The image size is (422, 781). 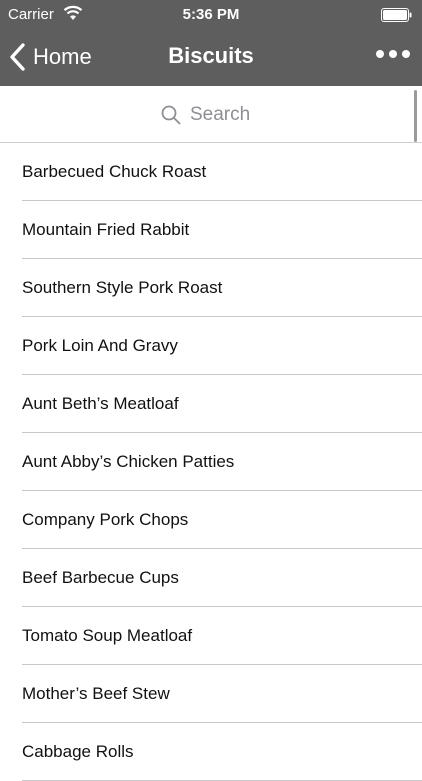 I want to click on scrollbar, so click(x=415, y=116).